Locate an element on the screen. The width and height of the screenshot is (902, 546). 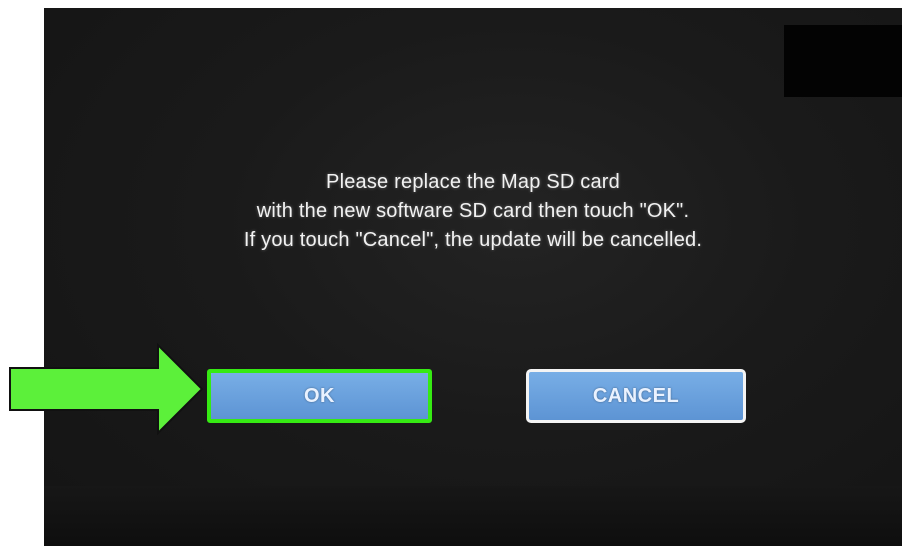
arrow-right-icon is located at coordinates (106, 389).